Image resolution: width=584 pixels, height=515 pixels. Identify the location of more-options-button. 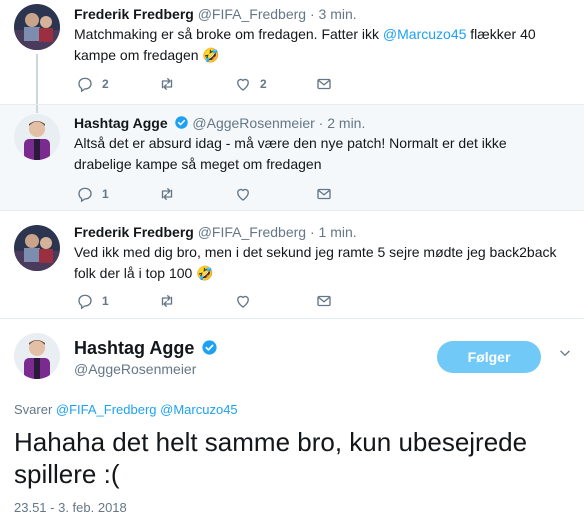
(565, 355).